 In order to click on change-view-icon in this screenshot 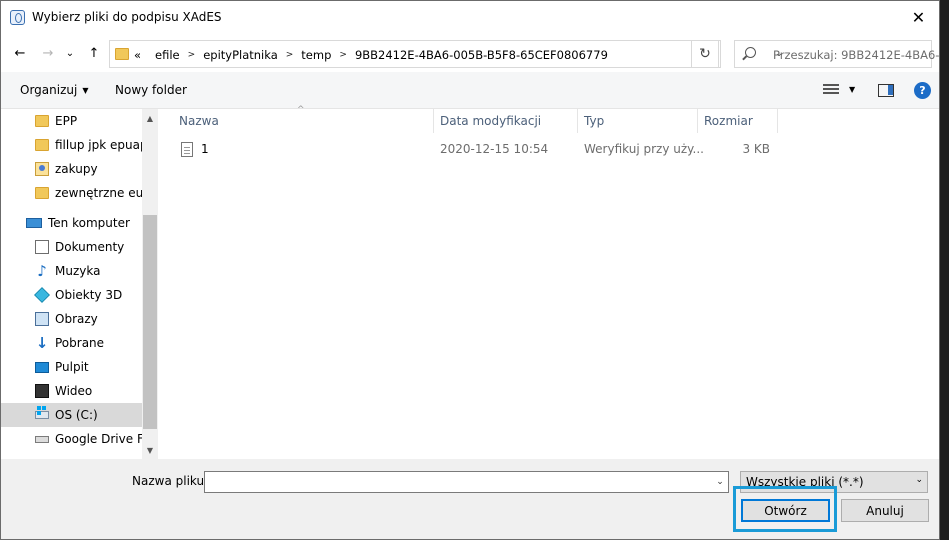, I will do `click(831, 90)`.